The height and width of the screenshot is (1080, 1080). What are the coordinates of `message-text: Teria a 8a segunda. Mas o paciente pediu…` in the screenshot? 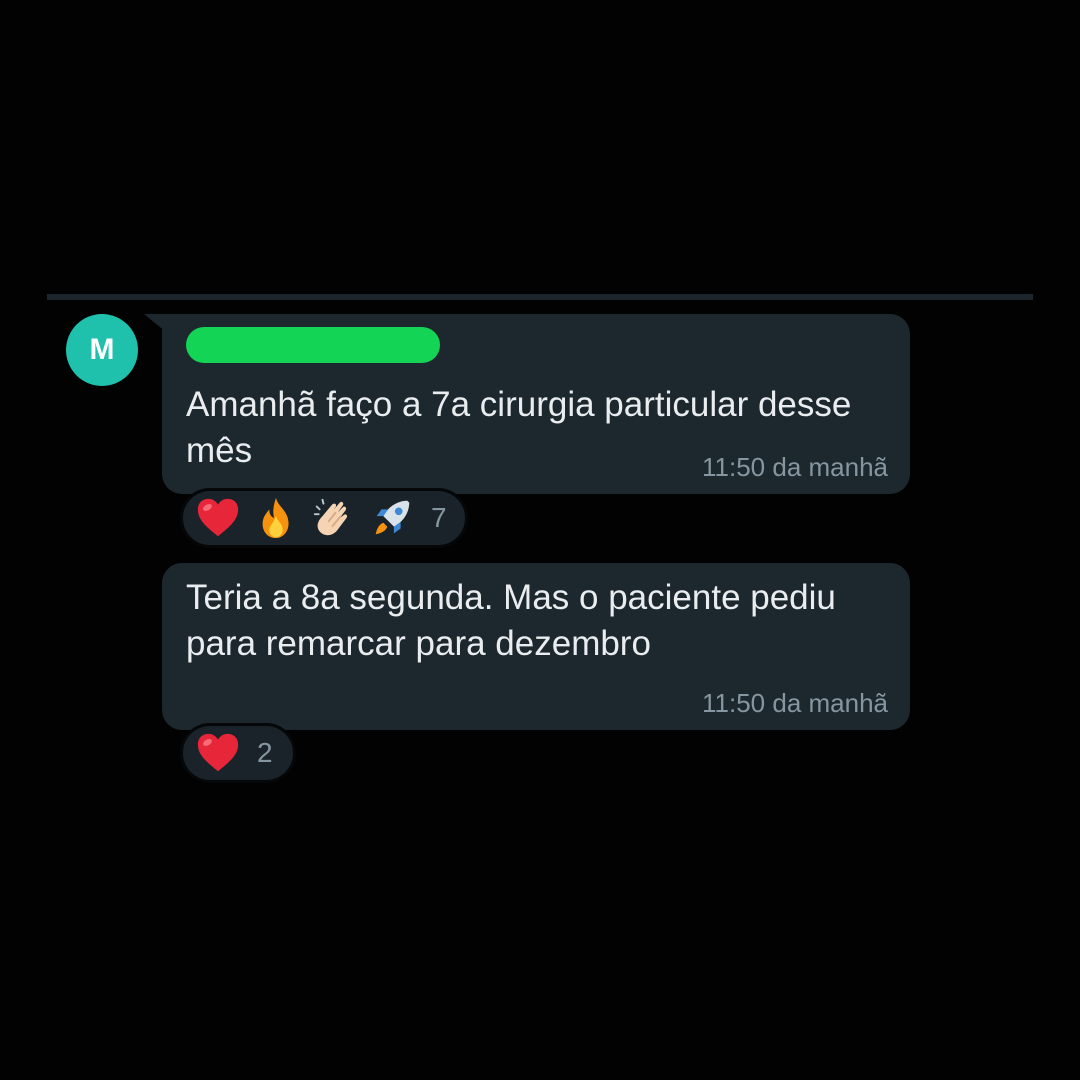 It's located at (511, 620).